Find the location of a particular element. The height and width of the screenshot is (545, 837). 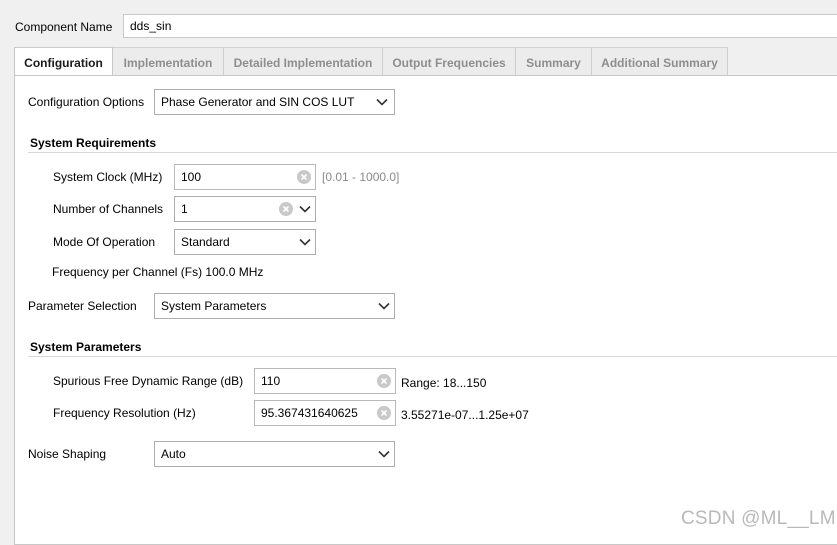

sfdr-value: 110 is located at coordinates (271, 381).